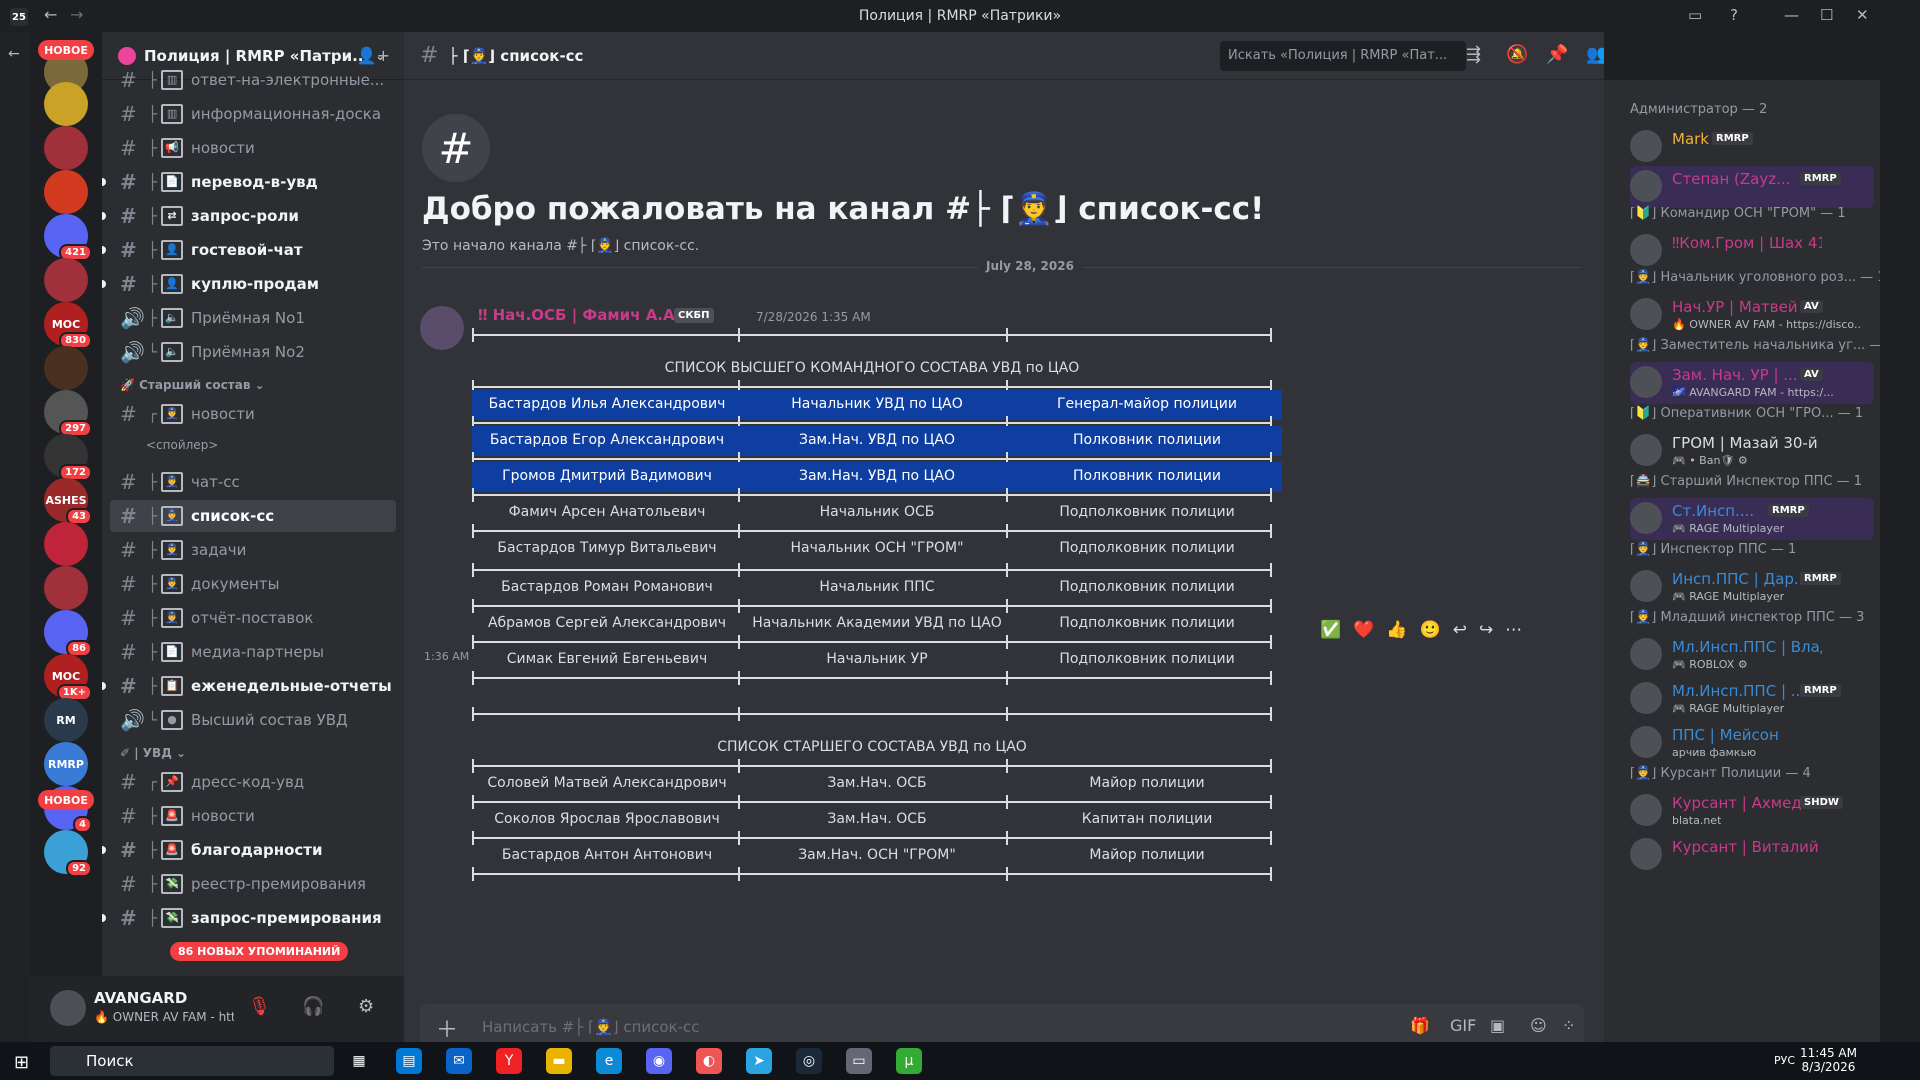 This screenshot has width=1920, height=1080. Describe the element at coordinates (1752, 519) in the screenshot. I see `member-item: Ст.Инсп.... 🎮 RAGE Multiplayer RMRP` at that location.